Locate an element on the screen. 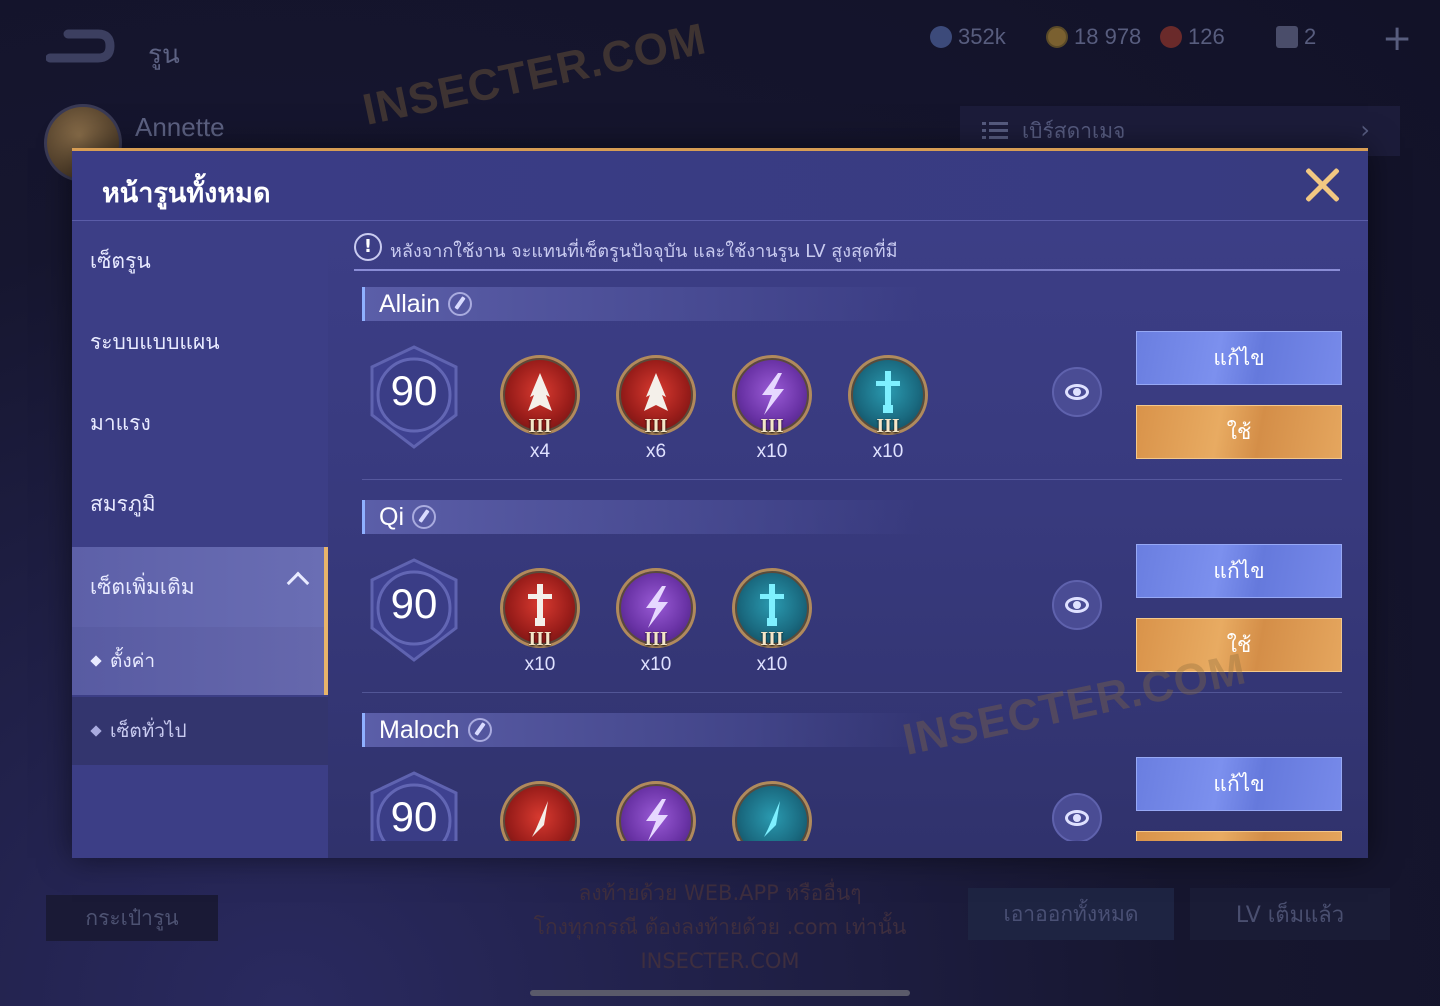 Image resolution: width=1440 pixels, height=1006 pixels. sidebar-item-label: ระบบแบบแผน is located at coordinates (155, 341).